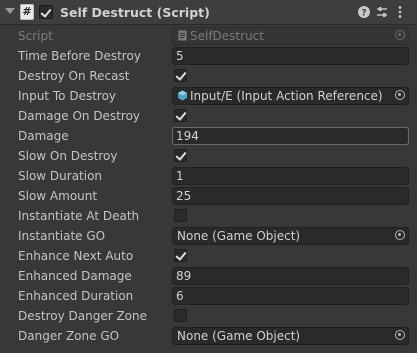 The image size is (417, 353). What do you see at coordinates (79, 56) in the screenshot?
I see `field-label: Time Before Destroy` at bounding box center [79, 56].